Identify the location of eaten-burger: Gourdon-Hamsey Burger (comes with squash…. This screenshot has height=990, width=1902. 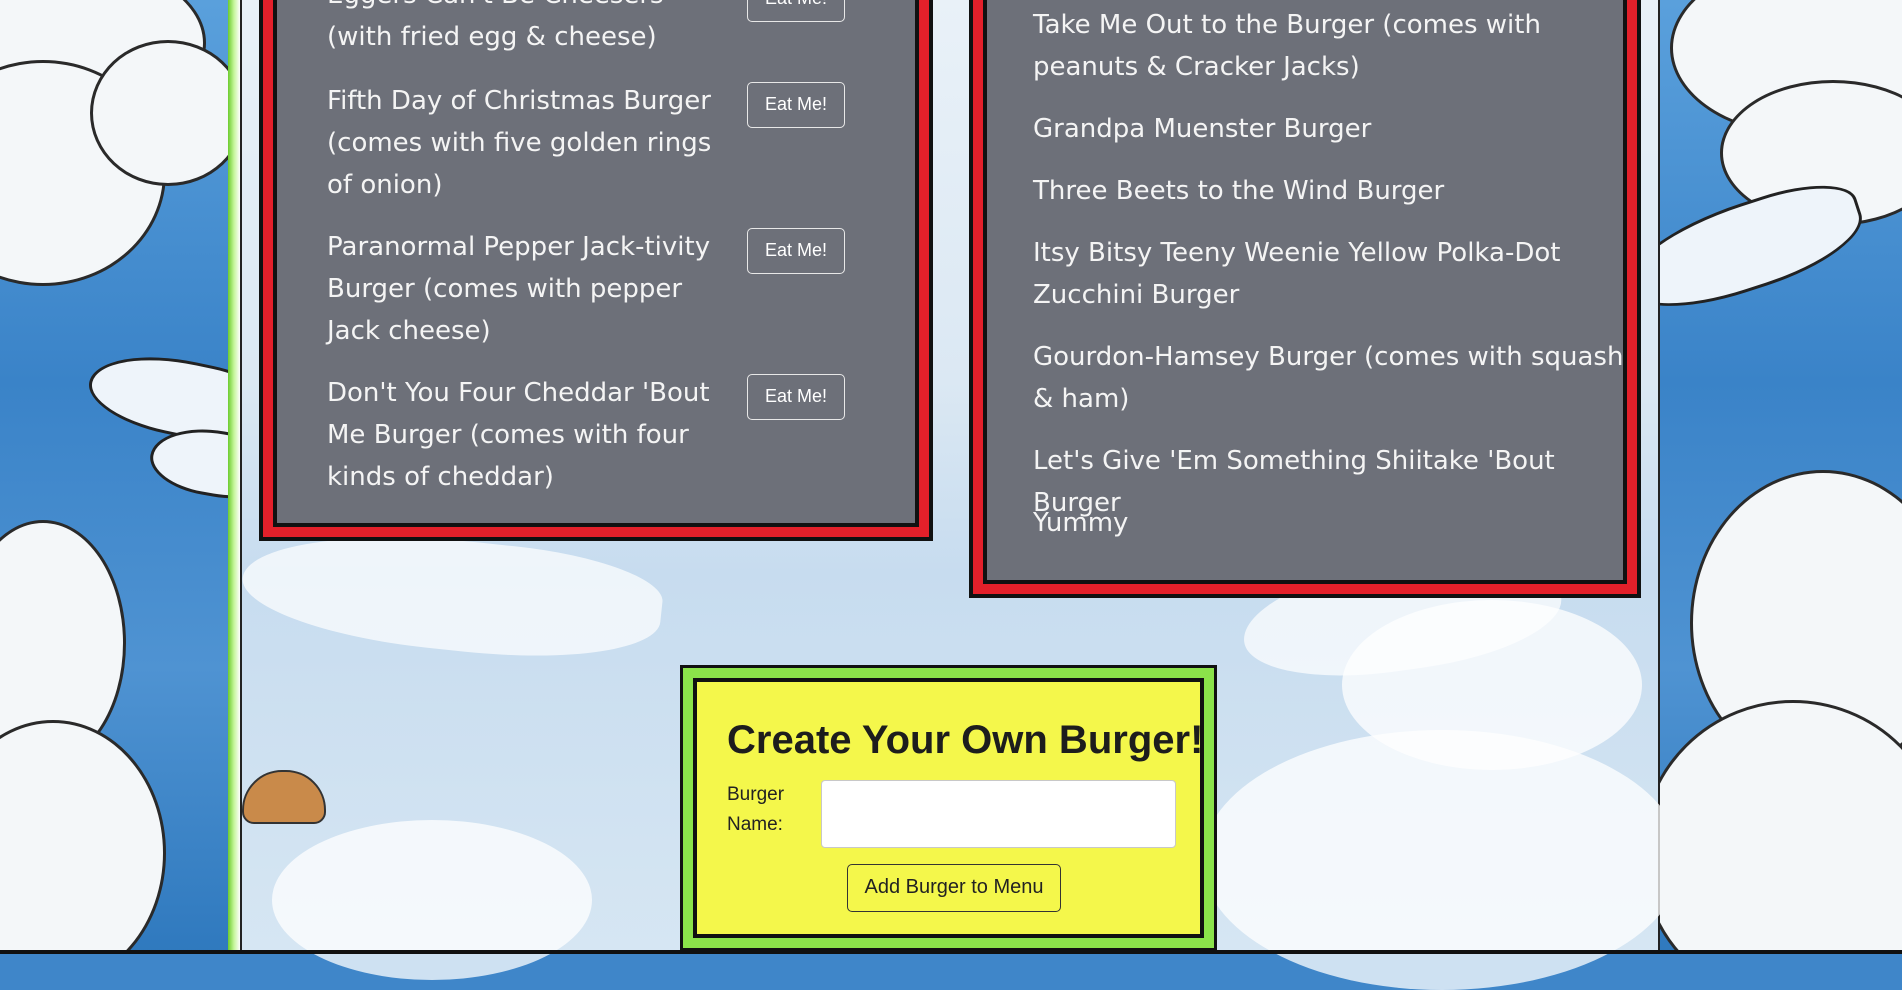
(1328, 378).